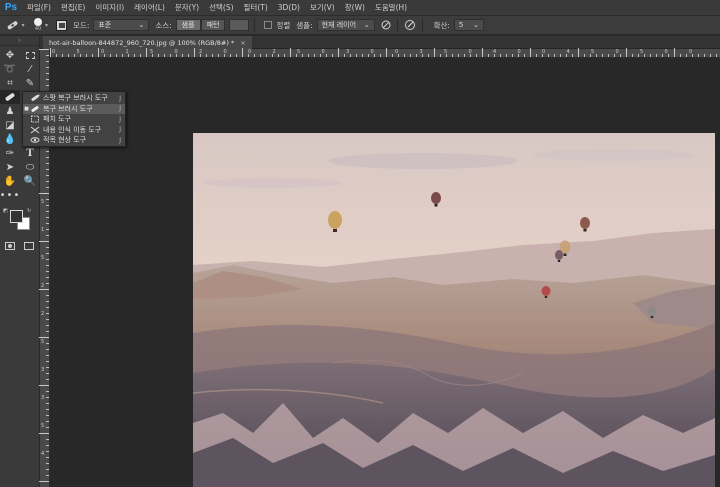  Describe the element at coordinates (10, 181) in the screenshot. I see `hand-tool-icon: ✋` at that location.